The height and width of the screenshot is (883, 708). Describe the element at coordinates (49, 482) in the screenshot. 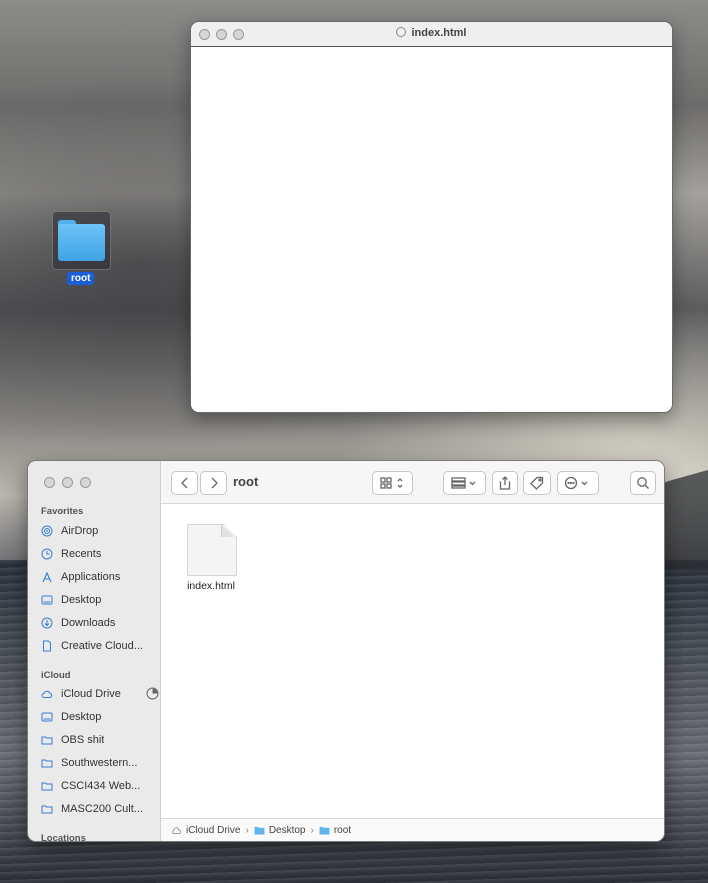

I see `close-button` at that location.